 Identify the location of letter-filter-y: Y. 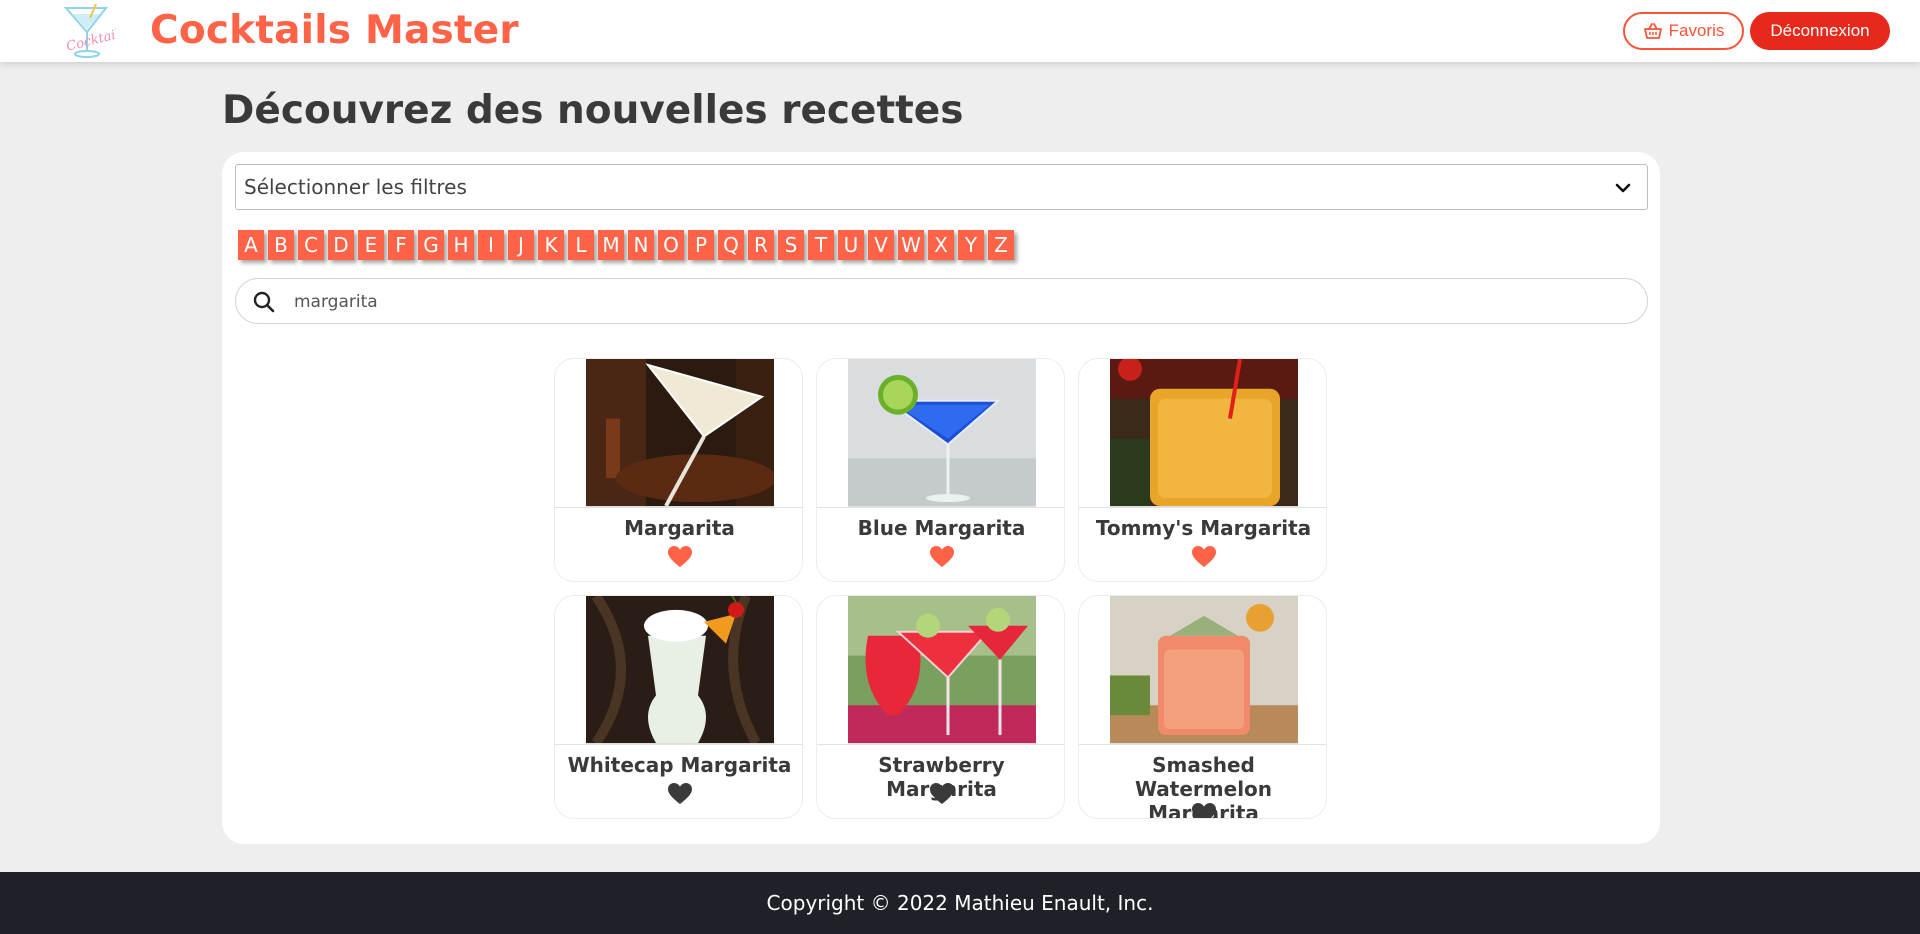
(971, 245).